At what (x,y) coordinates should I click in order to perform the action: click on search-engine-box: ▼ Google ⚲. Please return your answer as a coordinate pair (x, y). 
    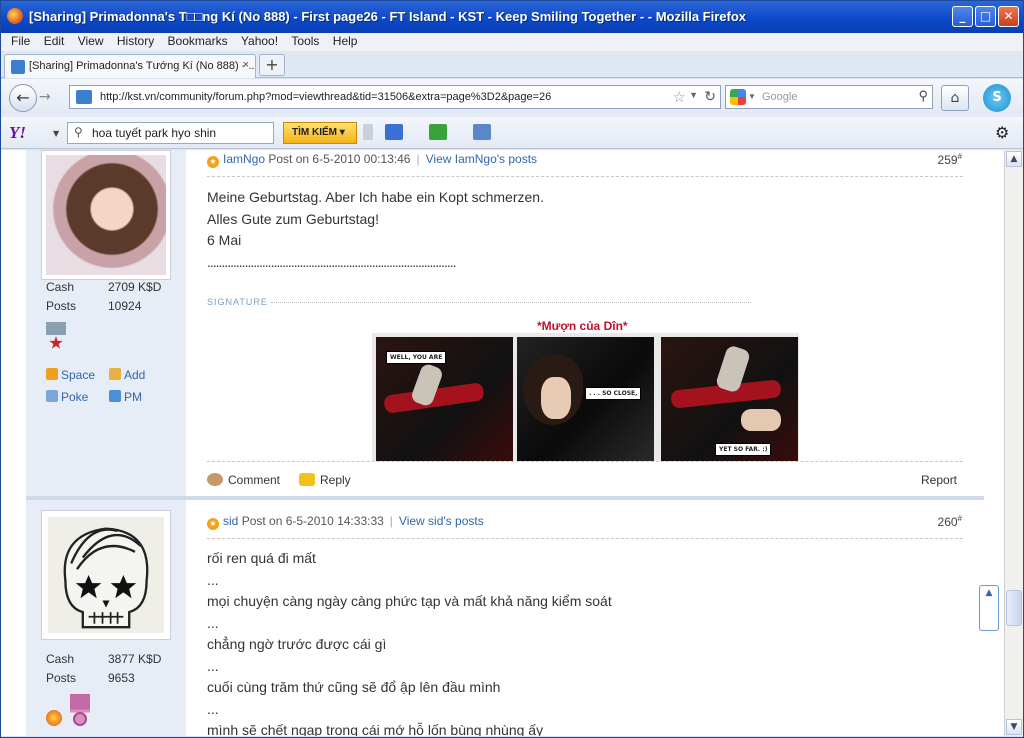
    Looking at the image, I should click on (829, 97).